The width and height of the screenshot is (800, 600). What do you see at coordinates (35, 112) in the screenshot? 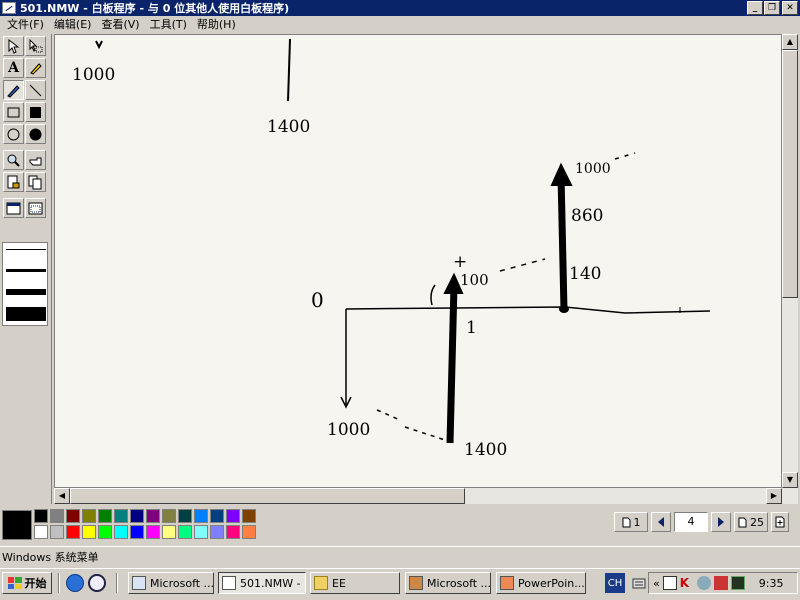
I see `filled-rectangle-tool-button` at bounding box center [35, 112].